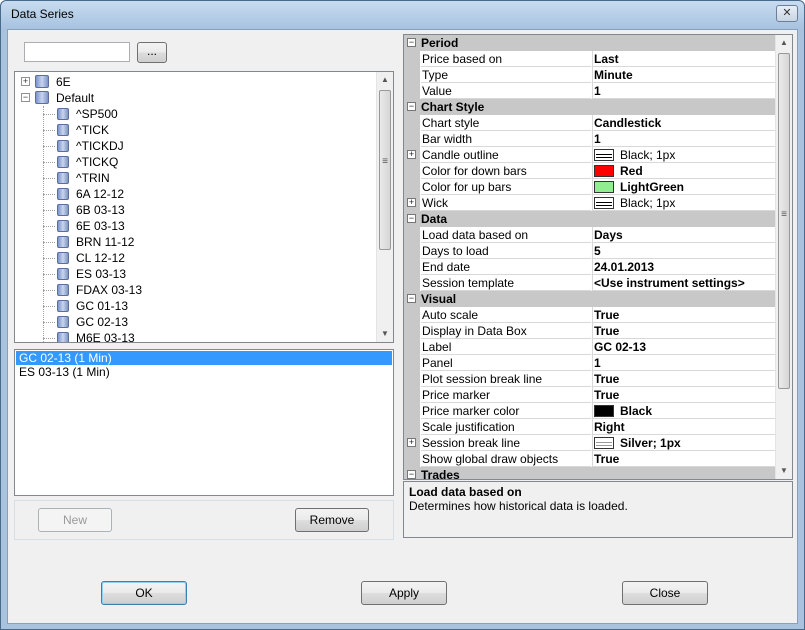  Describe the element at coordinates (684, 347) in the screenshot. I see `property-value: GC 02-13` at that location.